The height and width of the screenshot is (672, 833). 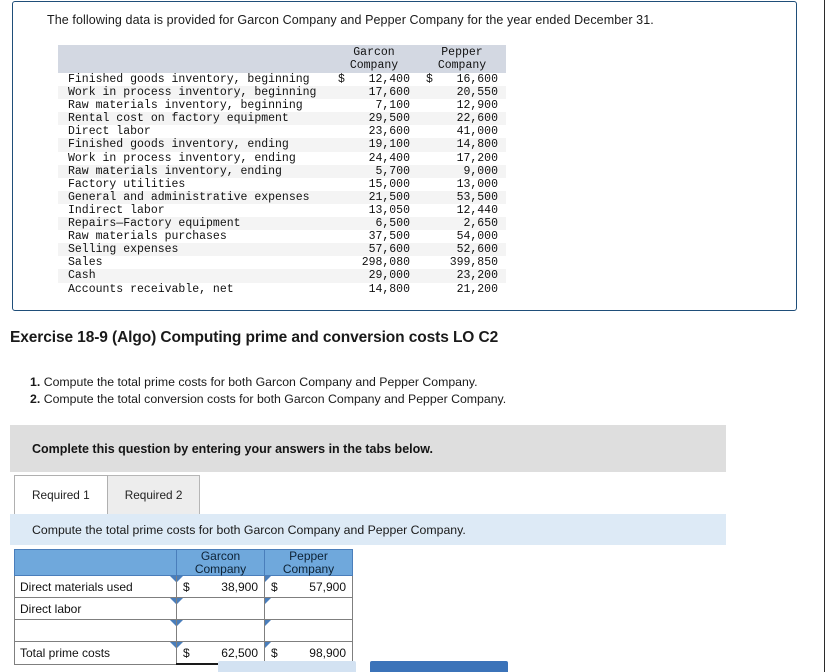 I want to click on footer-button-row, so click(x=416, y=666).